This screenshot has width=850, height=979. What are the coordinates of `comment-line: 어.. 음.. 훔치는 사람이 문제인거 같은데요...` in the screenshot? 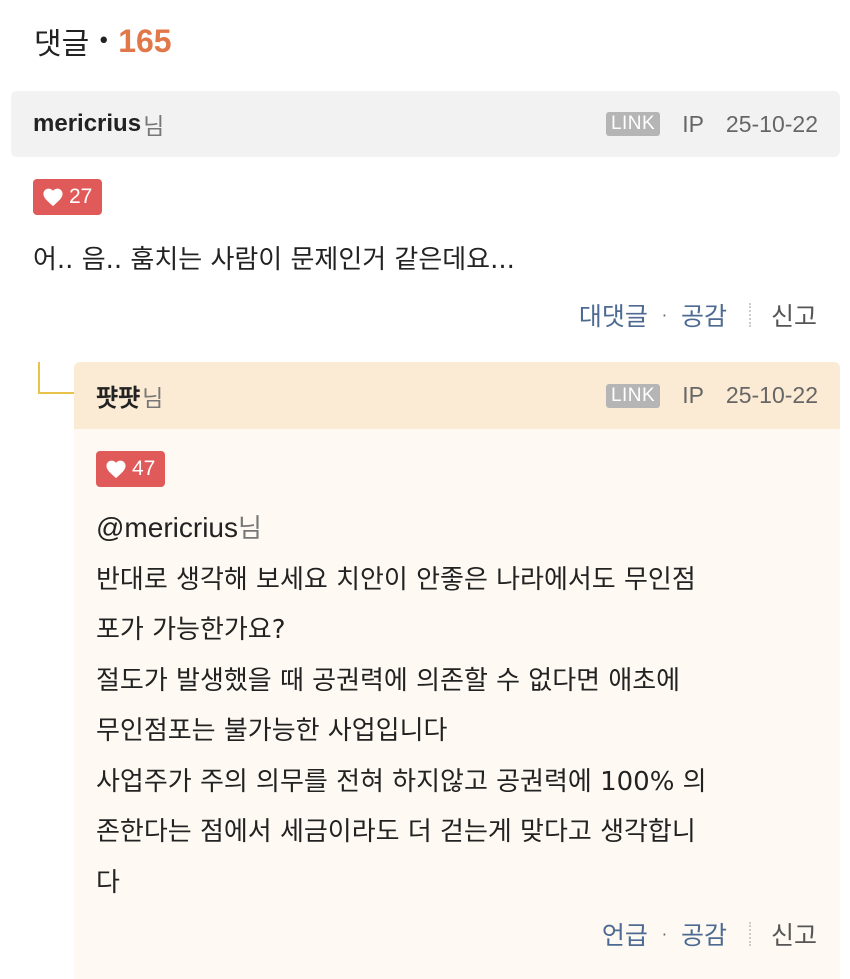 It's located at (274, 260).